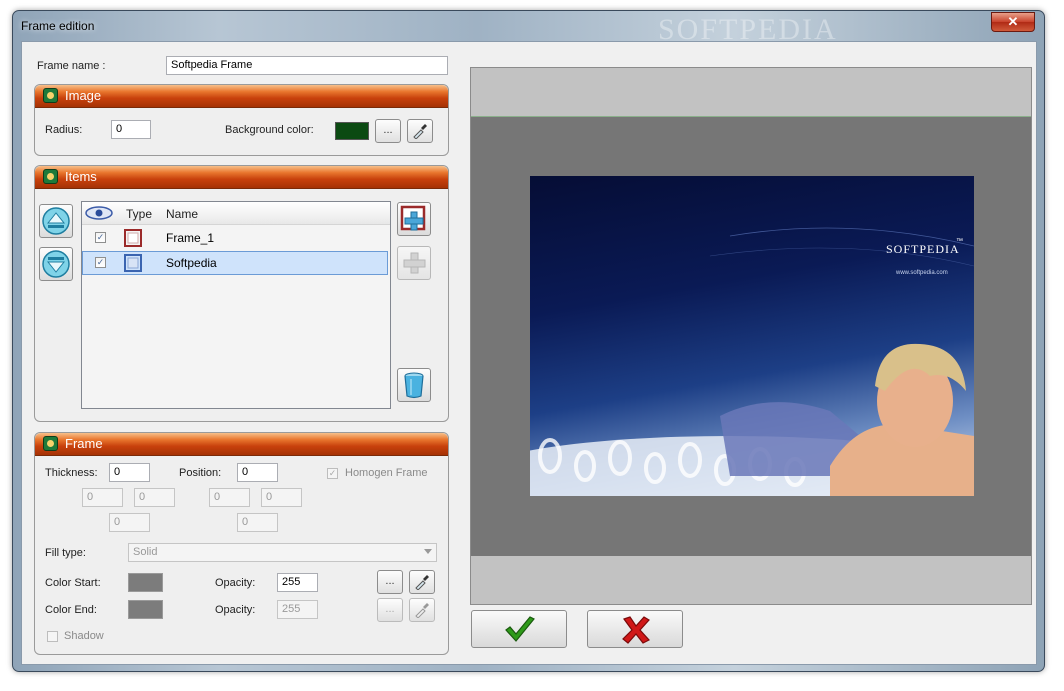 This screenshot has height=691, width=1064. Describe the element at coordinates (229, 497) in the screenshot. I see `position-left-input: 0` at that location.